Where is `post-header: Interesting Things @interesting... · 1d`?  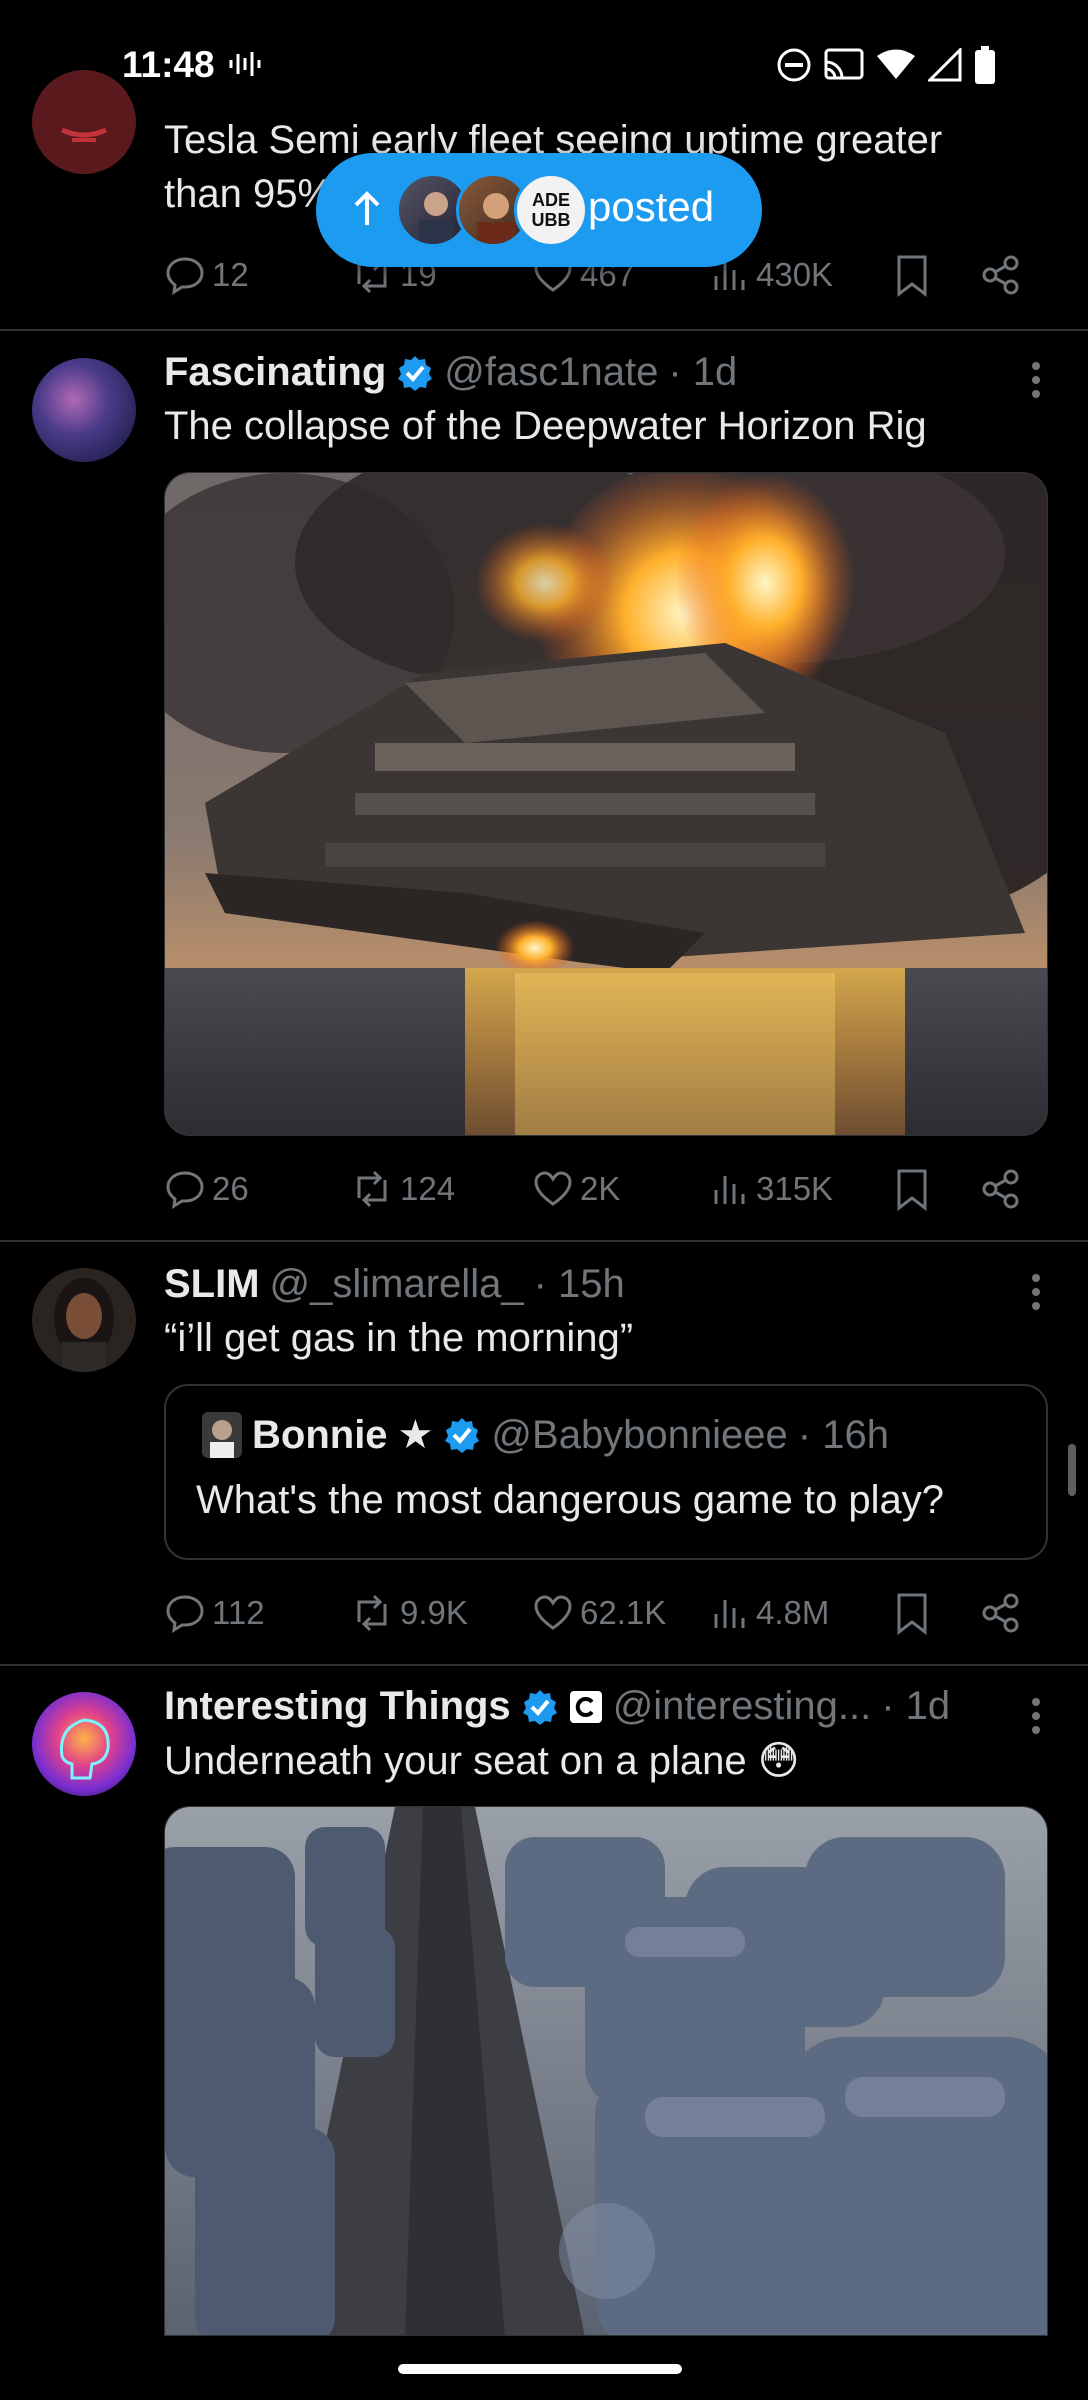
post-header: Interesting Things @interesting... · 1d is located at coordinates (557, 1706).